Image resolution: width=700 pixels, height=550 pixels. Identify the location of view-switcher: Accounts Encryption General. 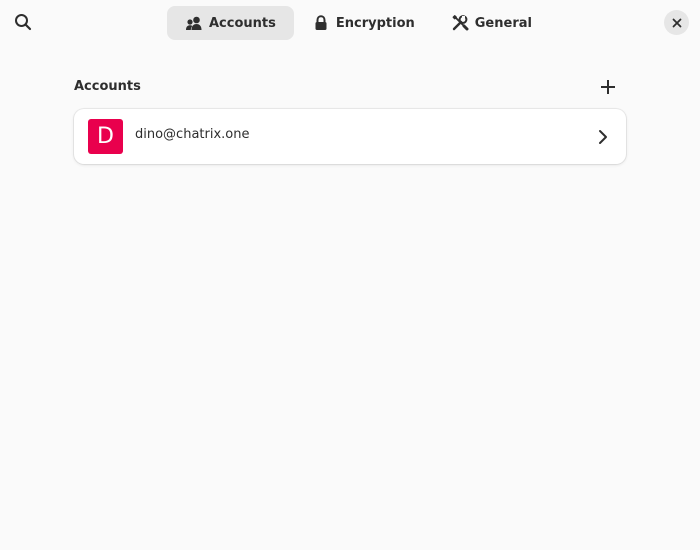
(358, 23).